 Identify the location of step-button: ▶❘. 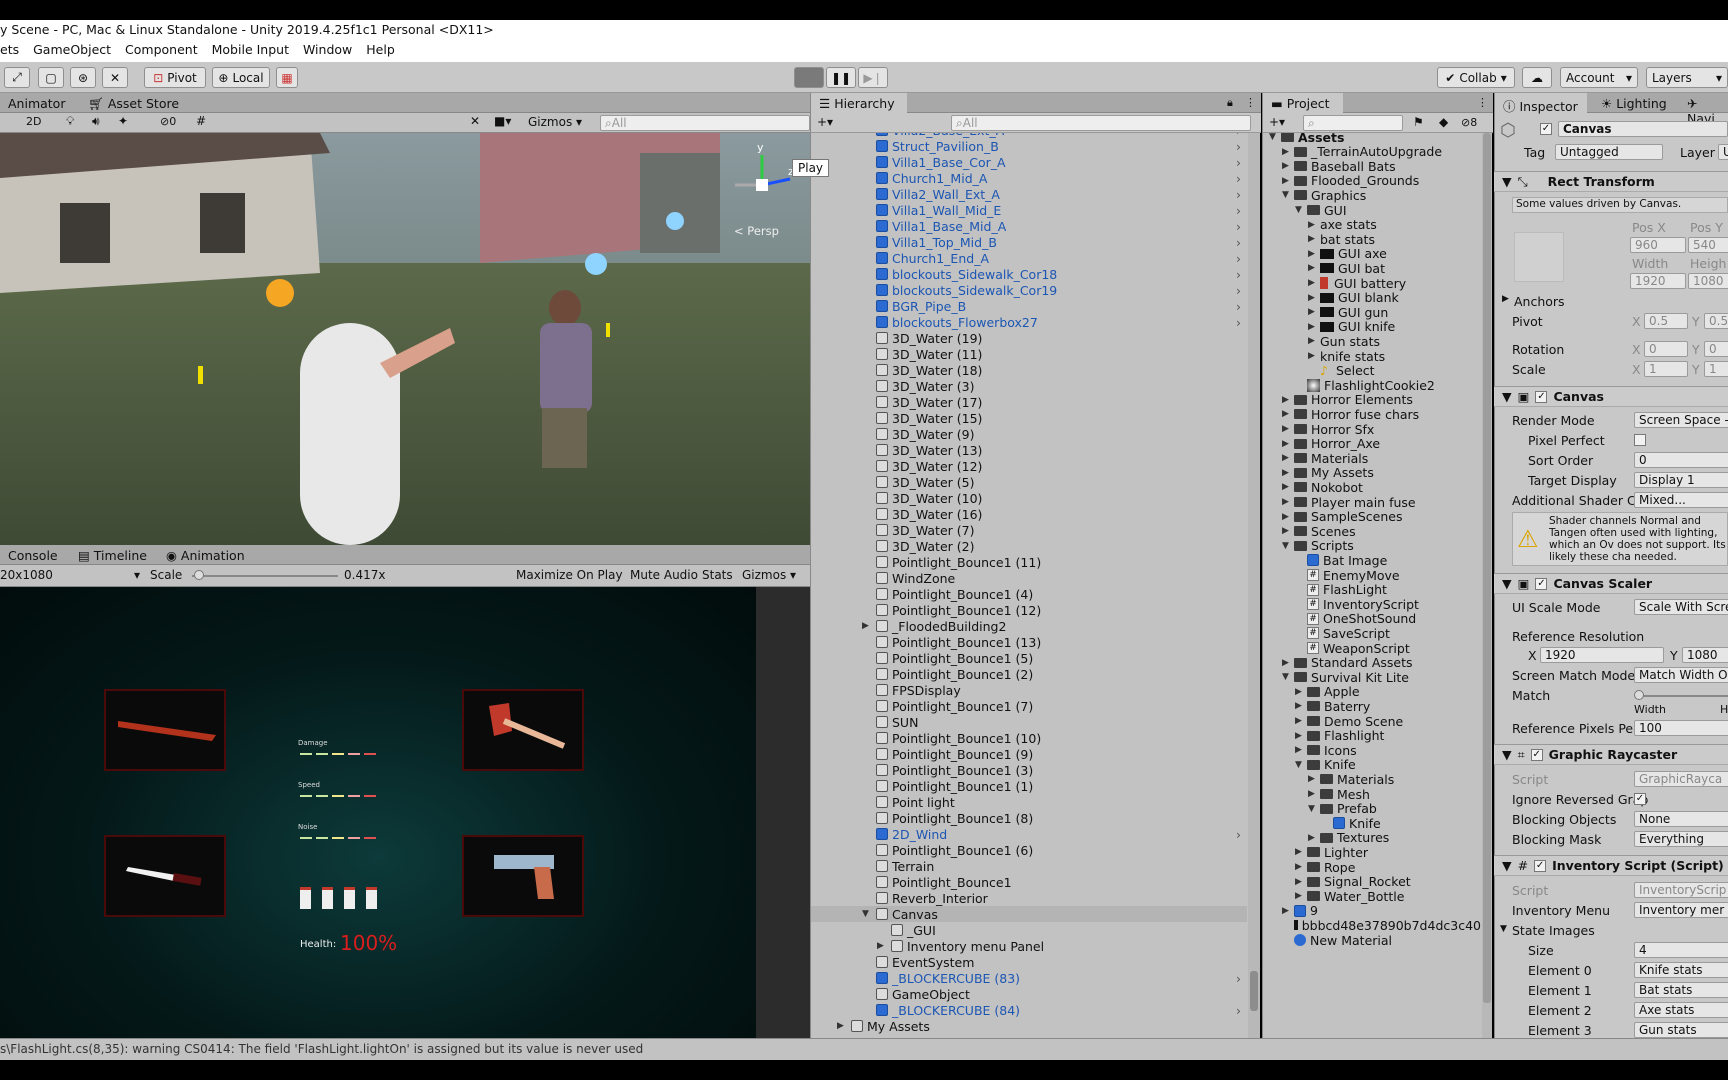
(873, 77).